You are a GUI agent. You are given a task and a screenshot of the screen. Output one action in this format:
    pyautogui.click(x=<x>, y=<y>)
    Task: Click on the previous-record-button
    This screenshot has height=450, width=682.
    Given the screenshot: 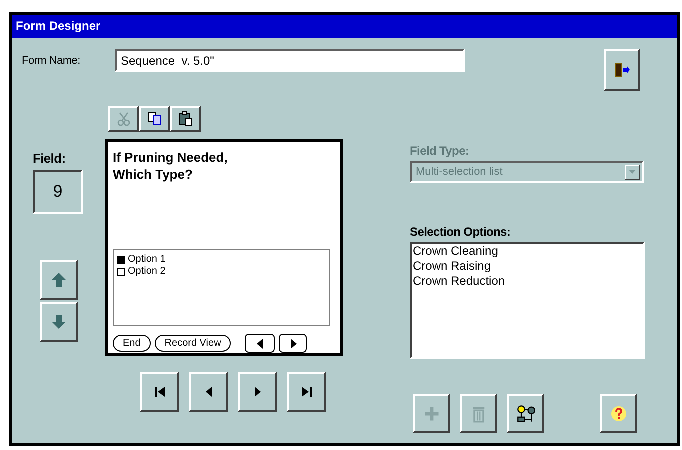 What is the action you would take?
    pyautogui.click(x=208, y=392)
    